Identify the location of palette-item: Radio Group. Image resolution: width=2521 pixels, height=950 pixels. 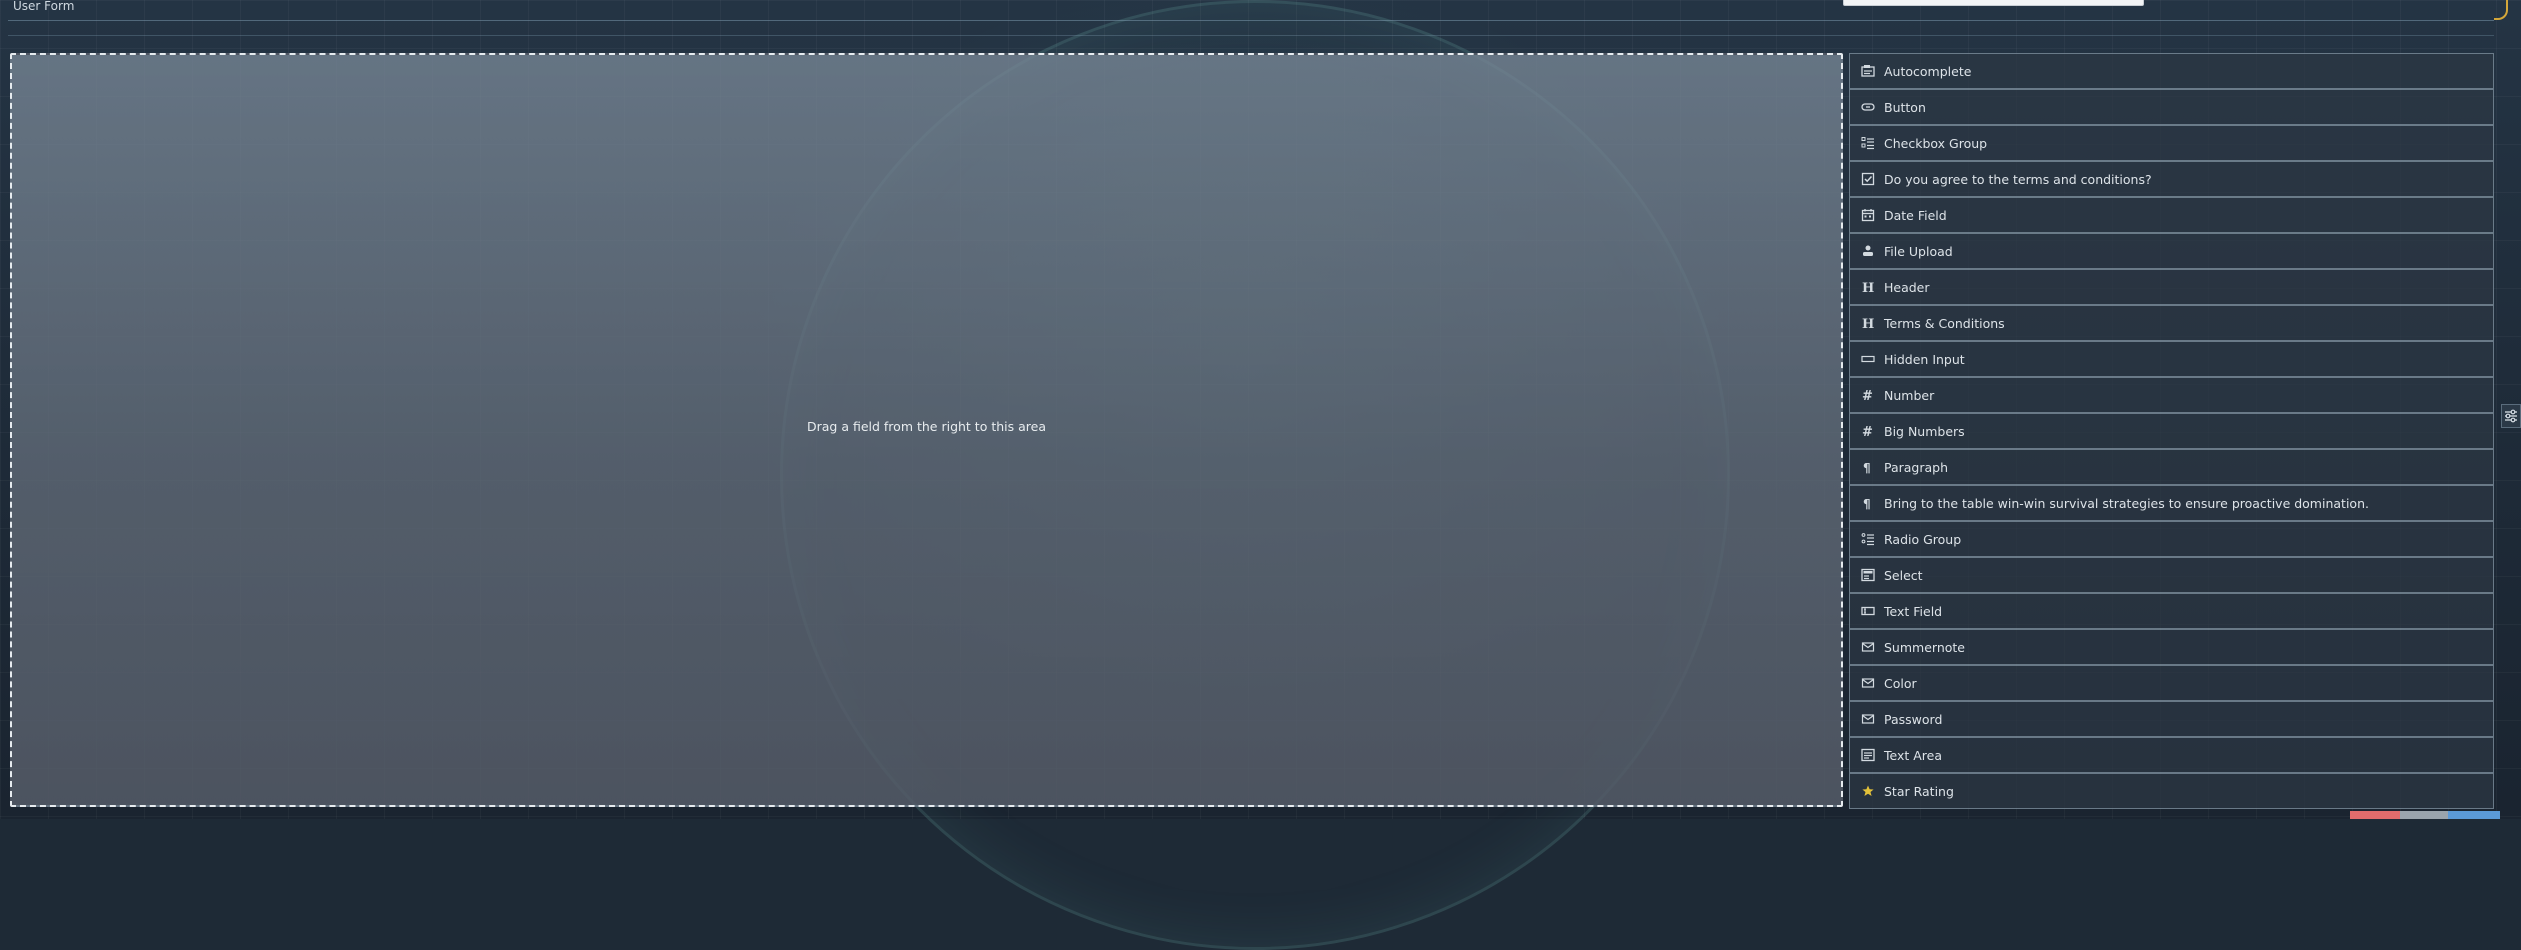
(2171, 539).